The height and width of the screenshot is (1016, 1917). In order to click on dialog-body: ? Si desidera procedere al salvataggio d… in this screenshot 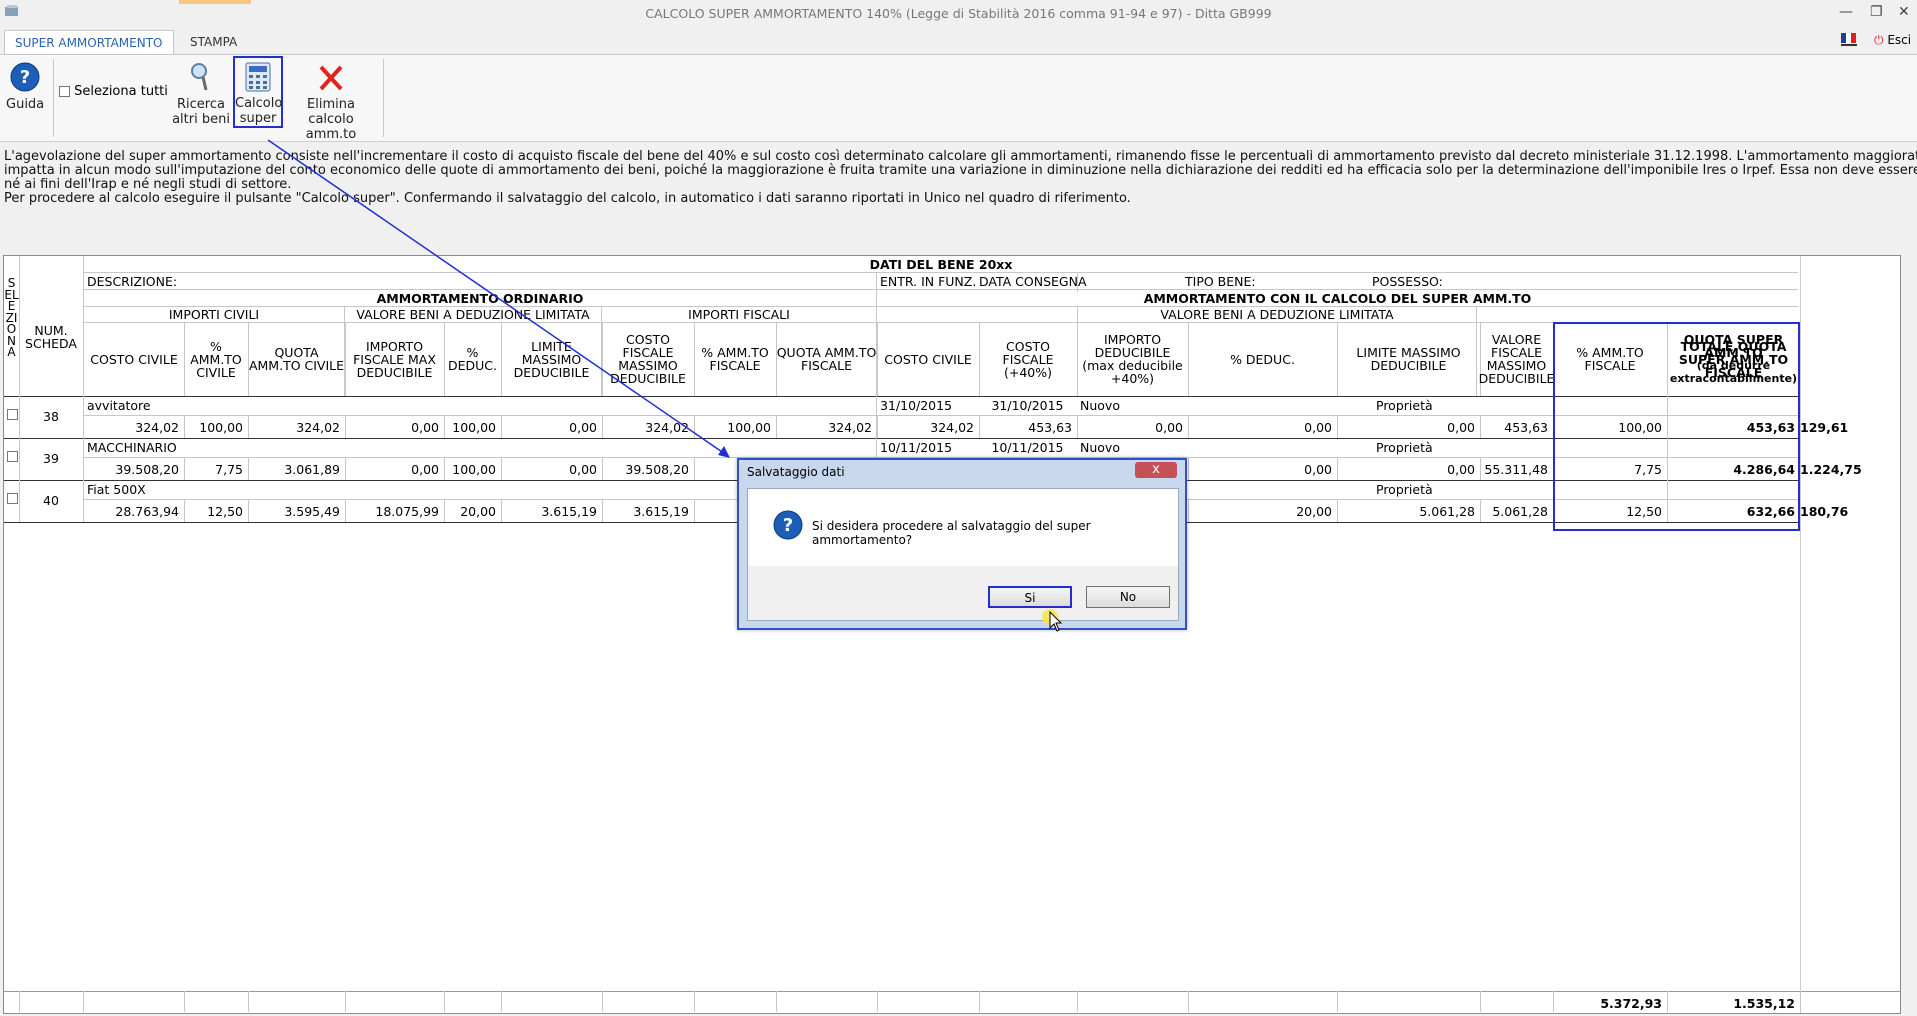, I will do `click(963, 528)`.